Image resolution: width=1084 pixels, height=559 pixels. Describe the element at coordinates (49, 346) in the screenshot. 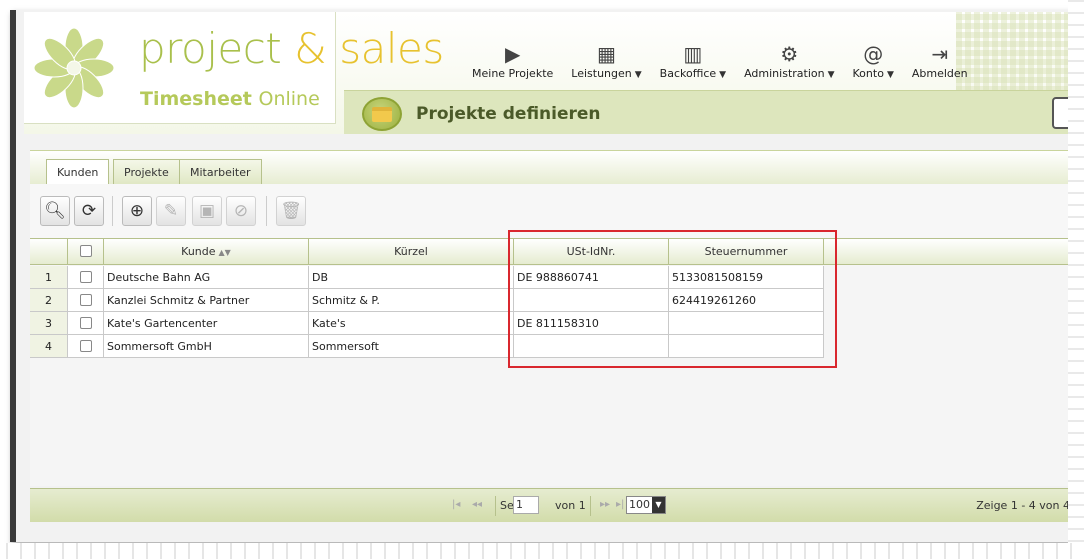

I see `row-number: 4` at that location.